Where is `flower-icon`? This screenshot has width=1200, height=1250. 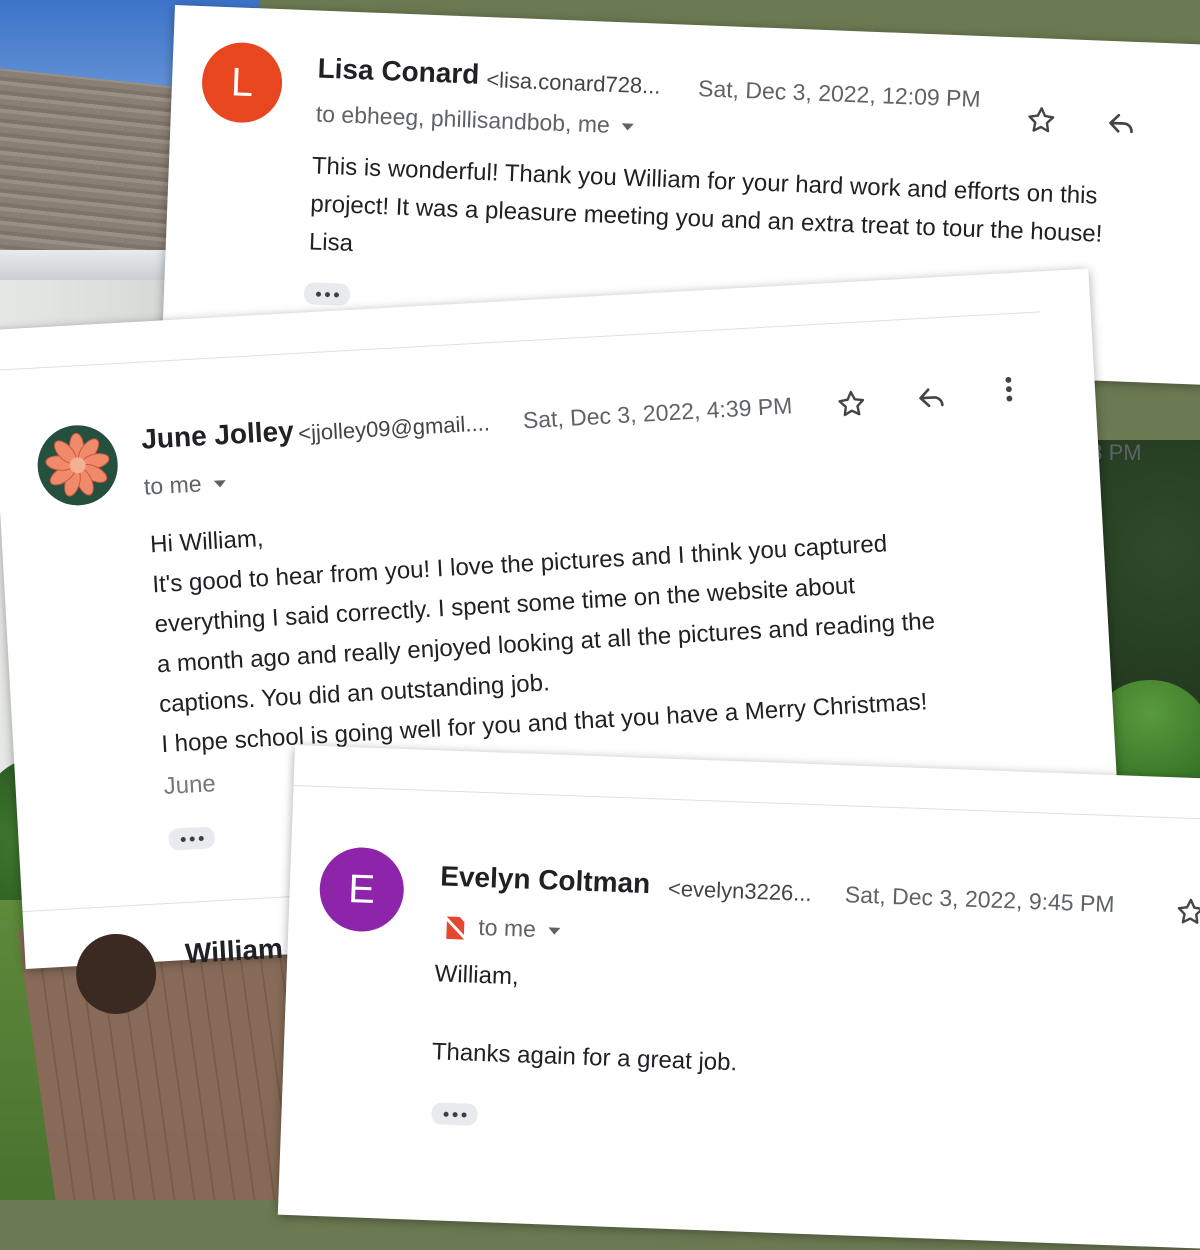 flower-icon is located at coordinates (77, 465).